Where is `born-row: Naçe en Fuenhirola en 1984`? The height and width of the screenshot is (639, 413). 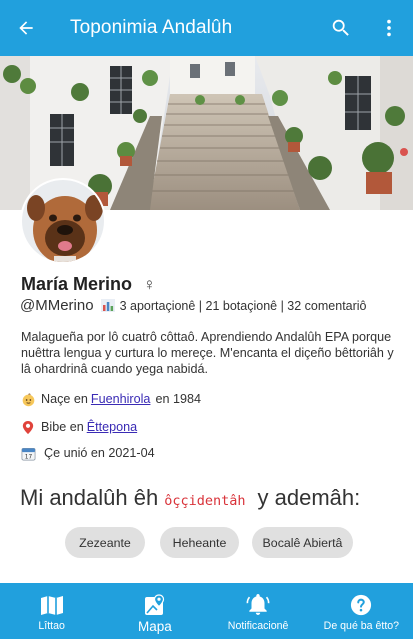
born-row: Naçe en Fuenhirola en 1984 is located at coordinates (110, 399).